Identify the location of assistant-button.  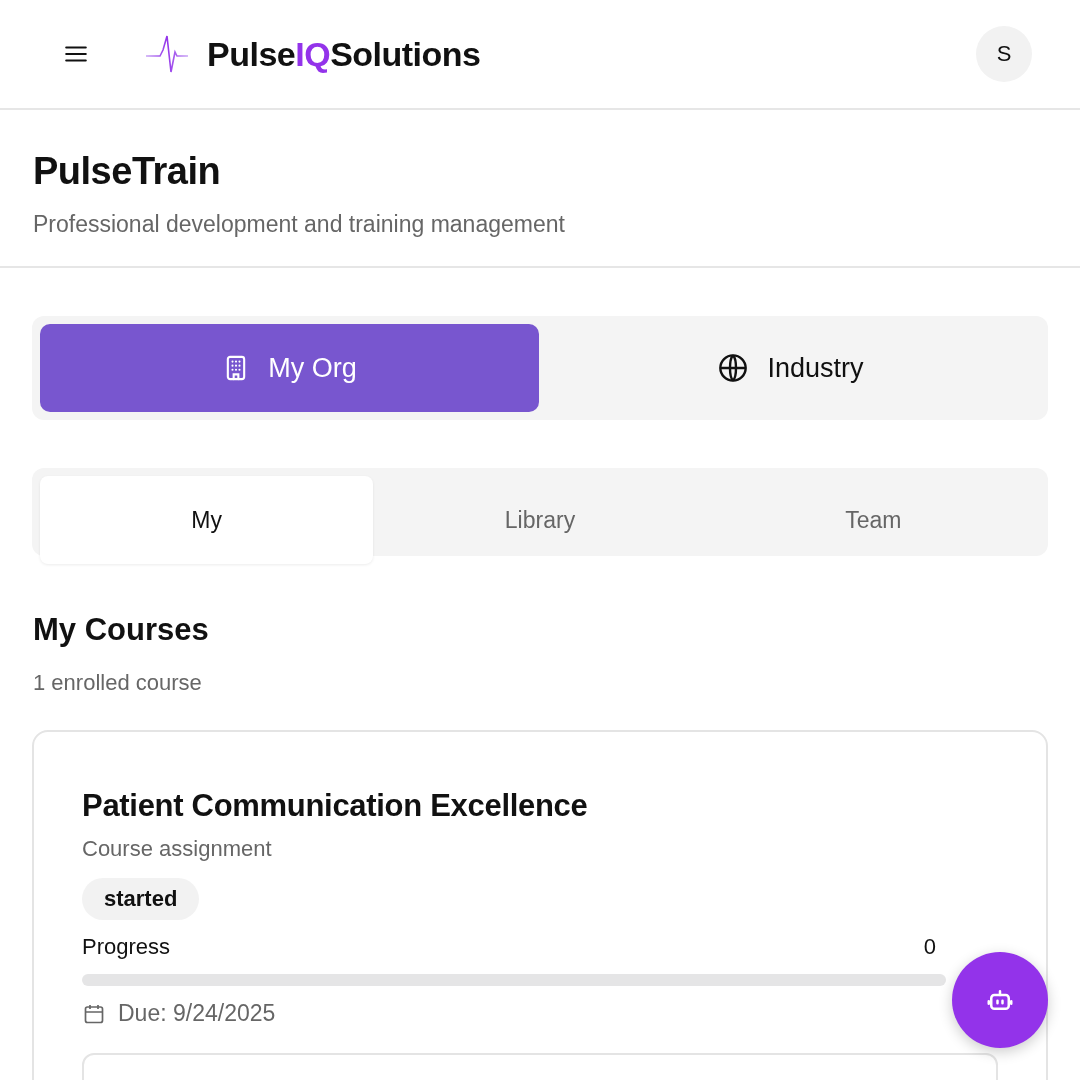
(1000, 1000).